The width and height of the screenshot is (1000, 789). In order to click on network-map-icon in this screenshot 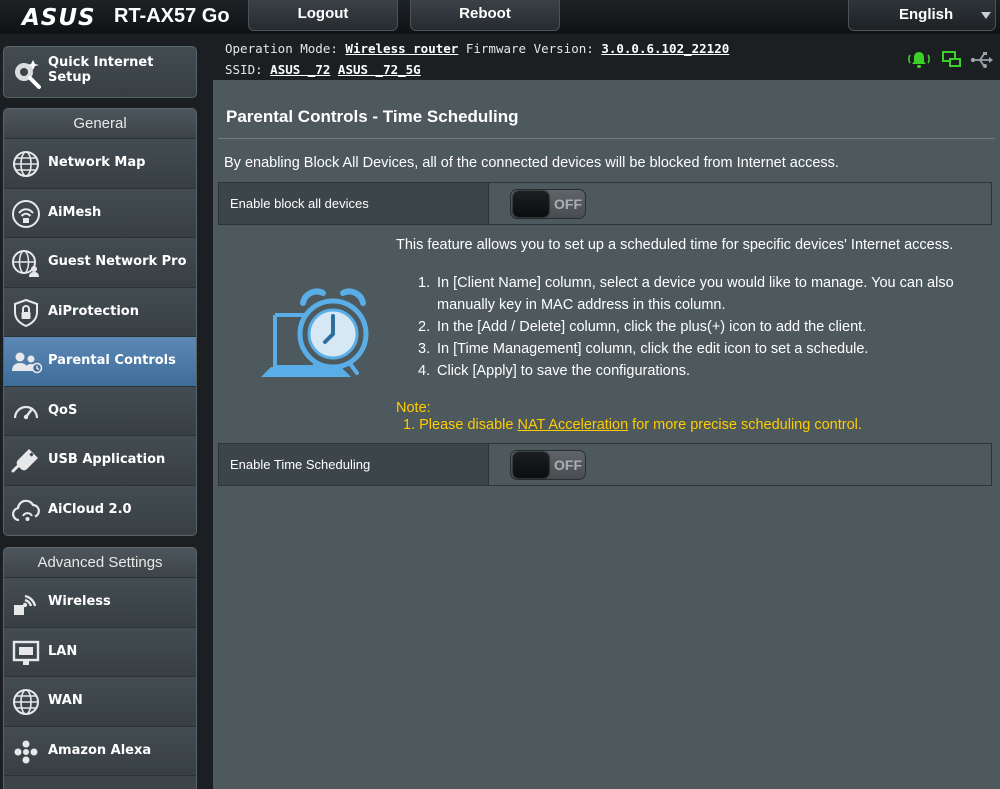, I will do `click(26, 164)`.